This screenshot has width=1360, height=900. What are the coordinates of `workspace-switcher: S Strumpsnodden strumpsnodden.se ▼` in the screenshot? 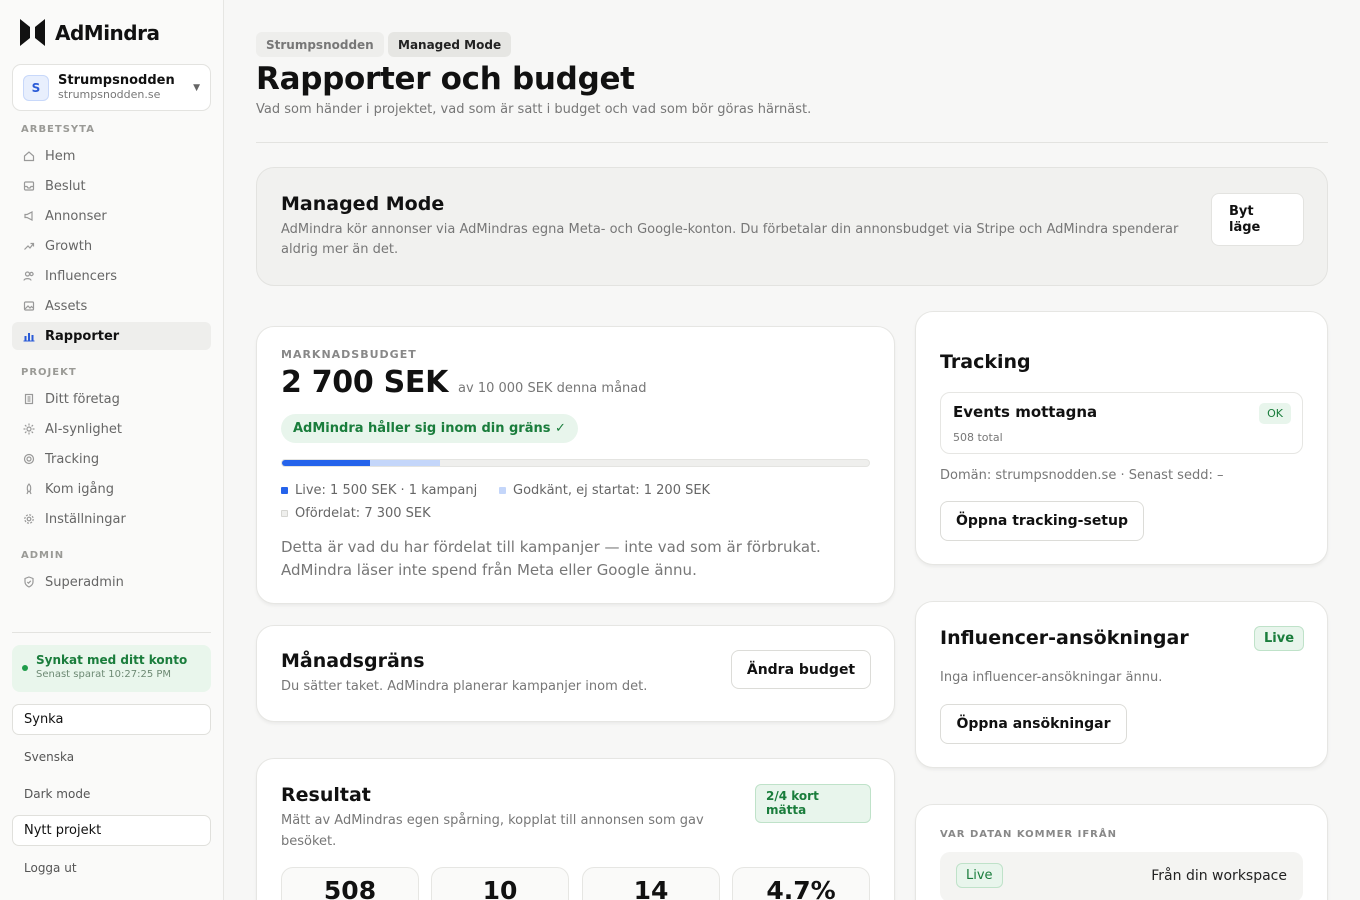 It's located at (111, 87).